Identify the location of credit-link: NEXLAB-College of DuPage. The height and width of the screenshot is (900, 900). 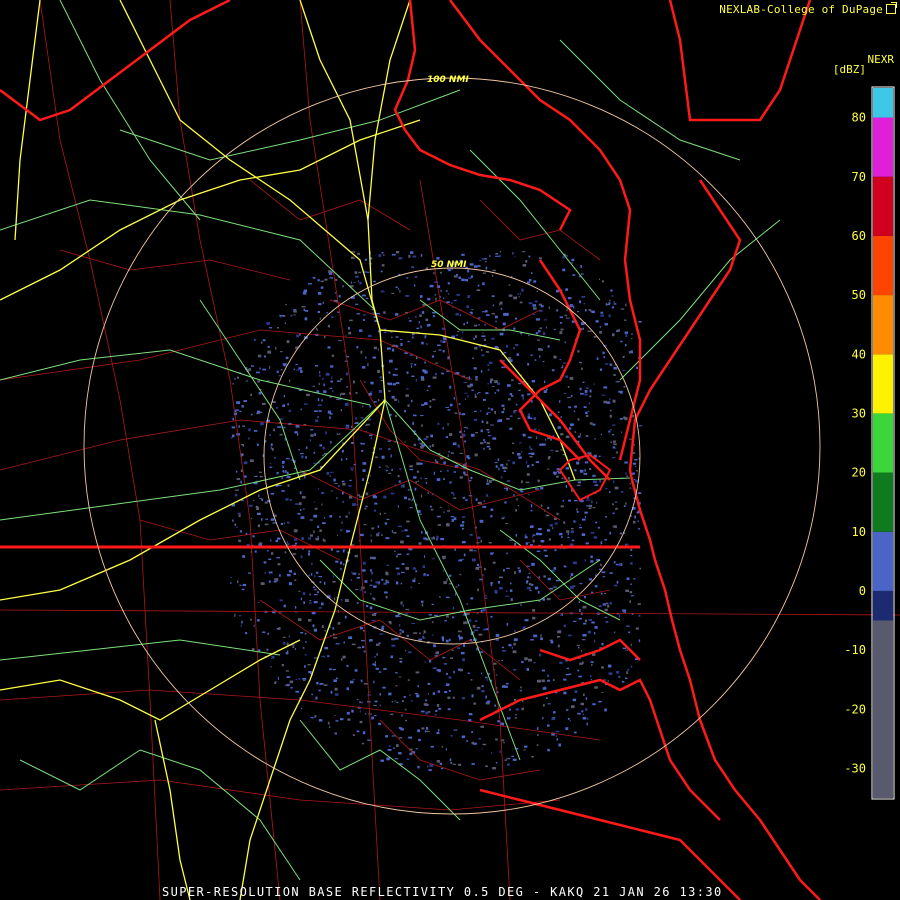
(808, 9).